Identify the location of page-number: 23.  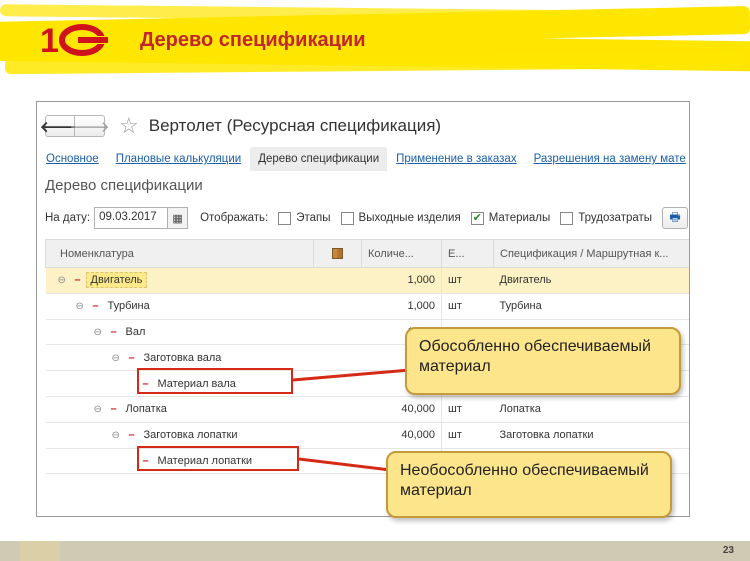
(728, 550).